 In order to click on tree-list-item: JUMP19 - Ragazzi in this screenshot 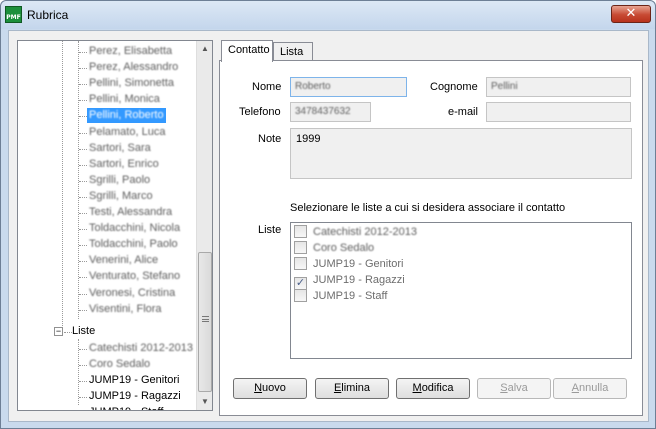, I will do `click(135, 396)`.